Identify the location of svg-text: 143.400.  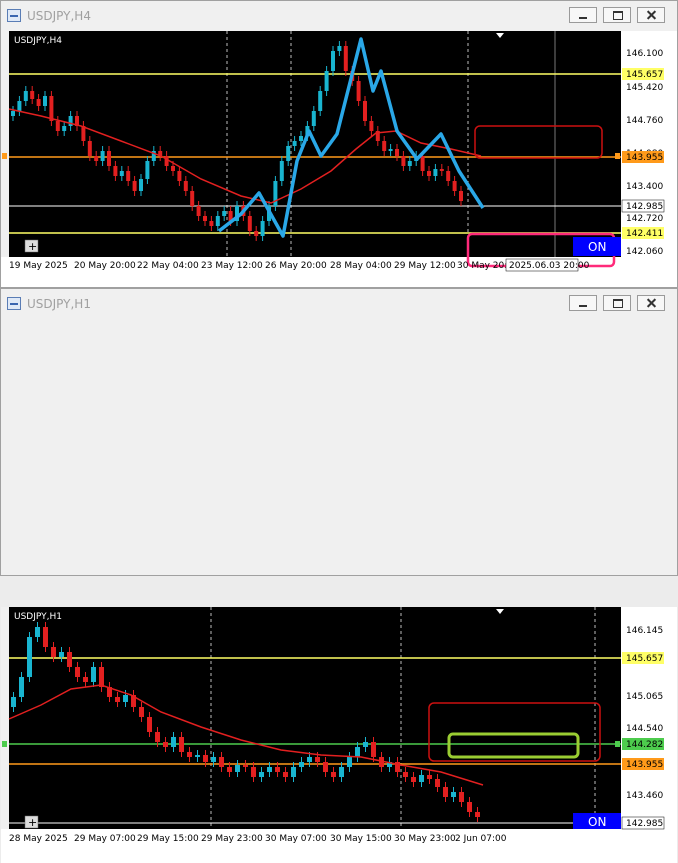
(644, 187).